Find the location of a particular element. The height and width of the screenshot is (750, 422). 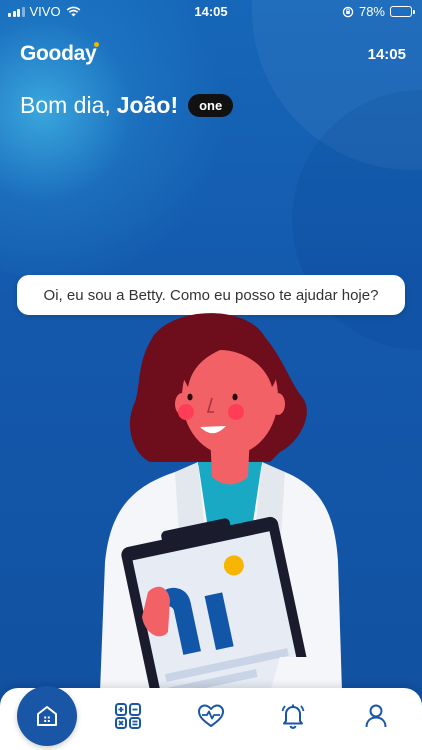

calculator-icon is located at coordinates (128, 716).